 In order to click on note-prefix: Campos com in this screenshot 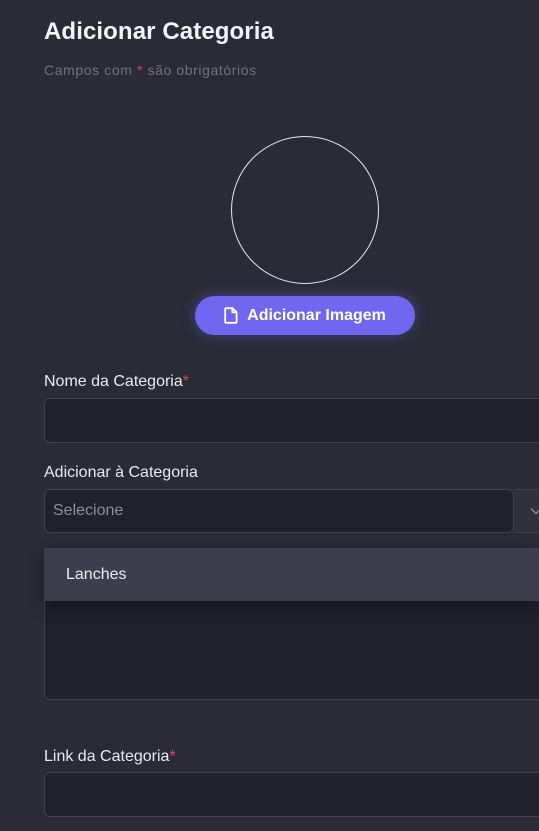, I will do `click(90, 70)`.